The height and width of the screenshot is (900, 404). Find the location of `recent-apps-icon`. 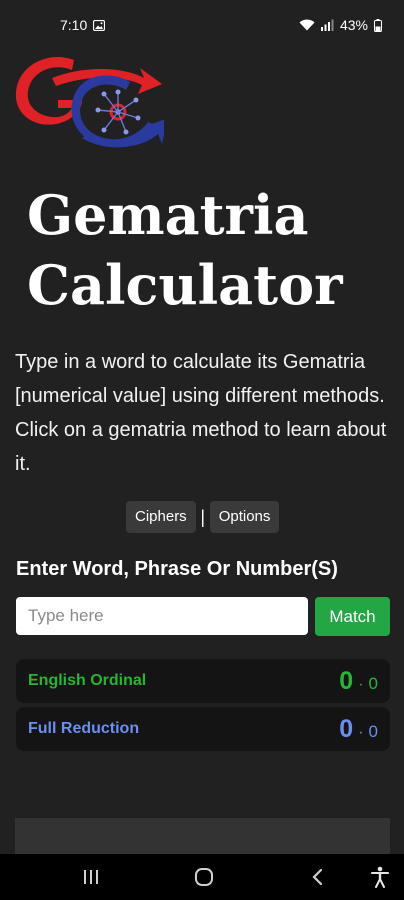

recent-apps-icon is located at coordinates (91, 877).